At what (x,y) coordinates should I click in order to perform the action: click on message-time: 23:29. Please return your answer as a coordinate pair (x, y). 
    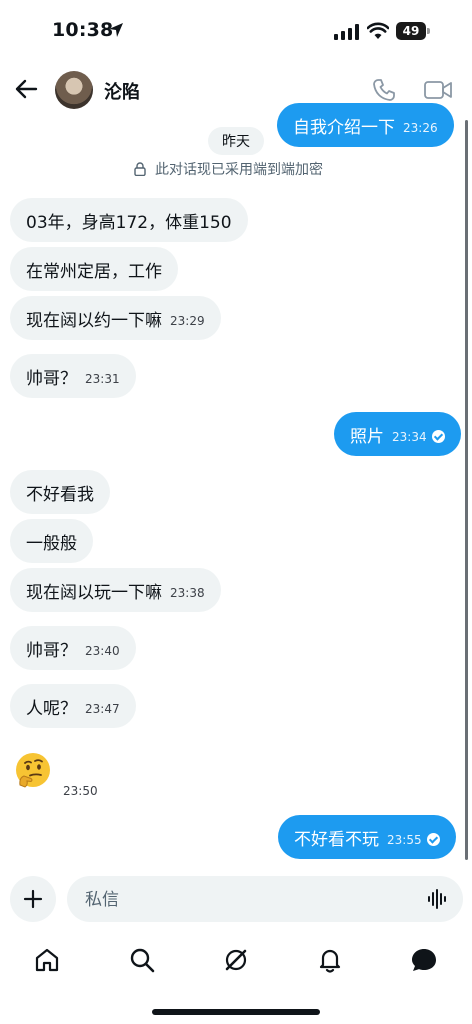
    Looking at the image, I should click on (187, 320).